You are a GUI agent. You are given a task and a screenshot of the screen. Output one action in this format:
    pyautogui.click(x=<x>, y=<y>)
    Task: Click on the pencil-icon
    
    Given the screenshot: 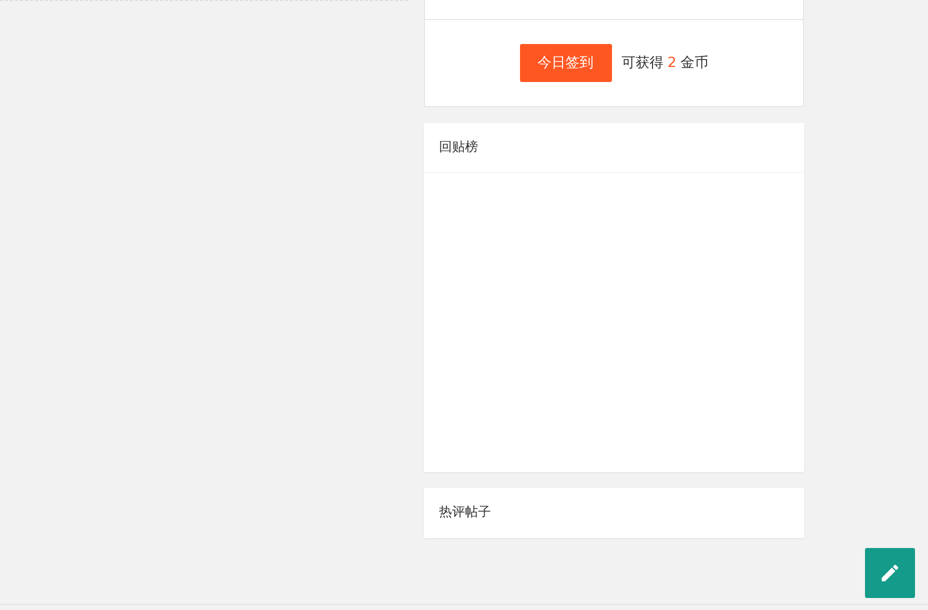 What is the action you would take?
    pyautogui.click(x=890, y=573)
    